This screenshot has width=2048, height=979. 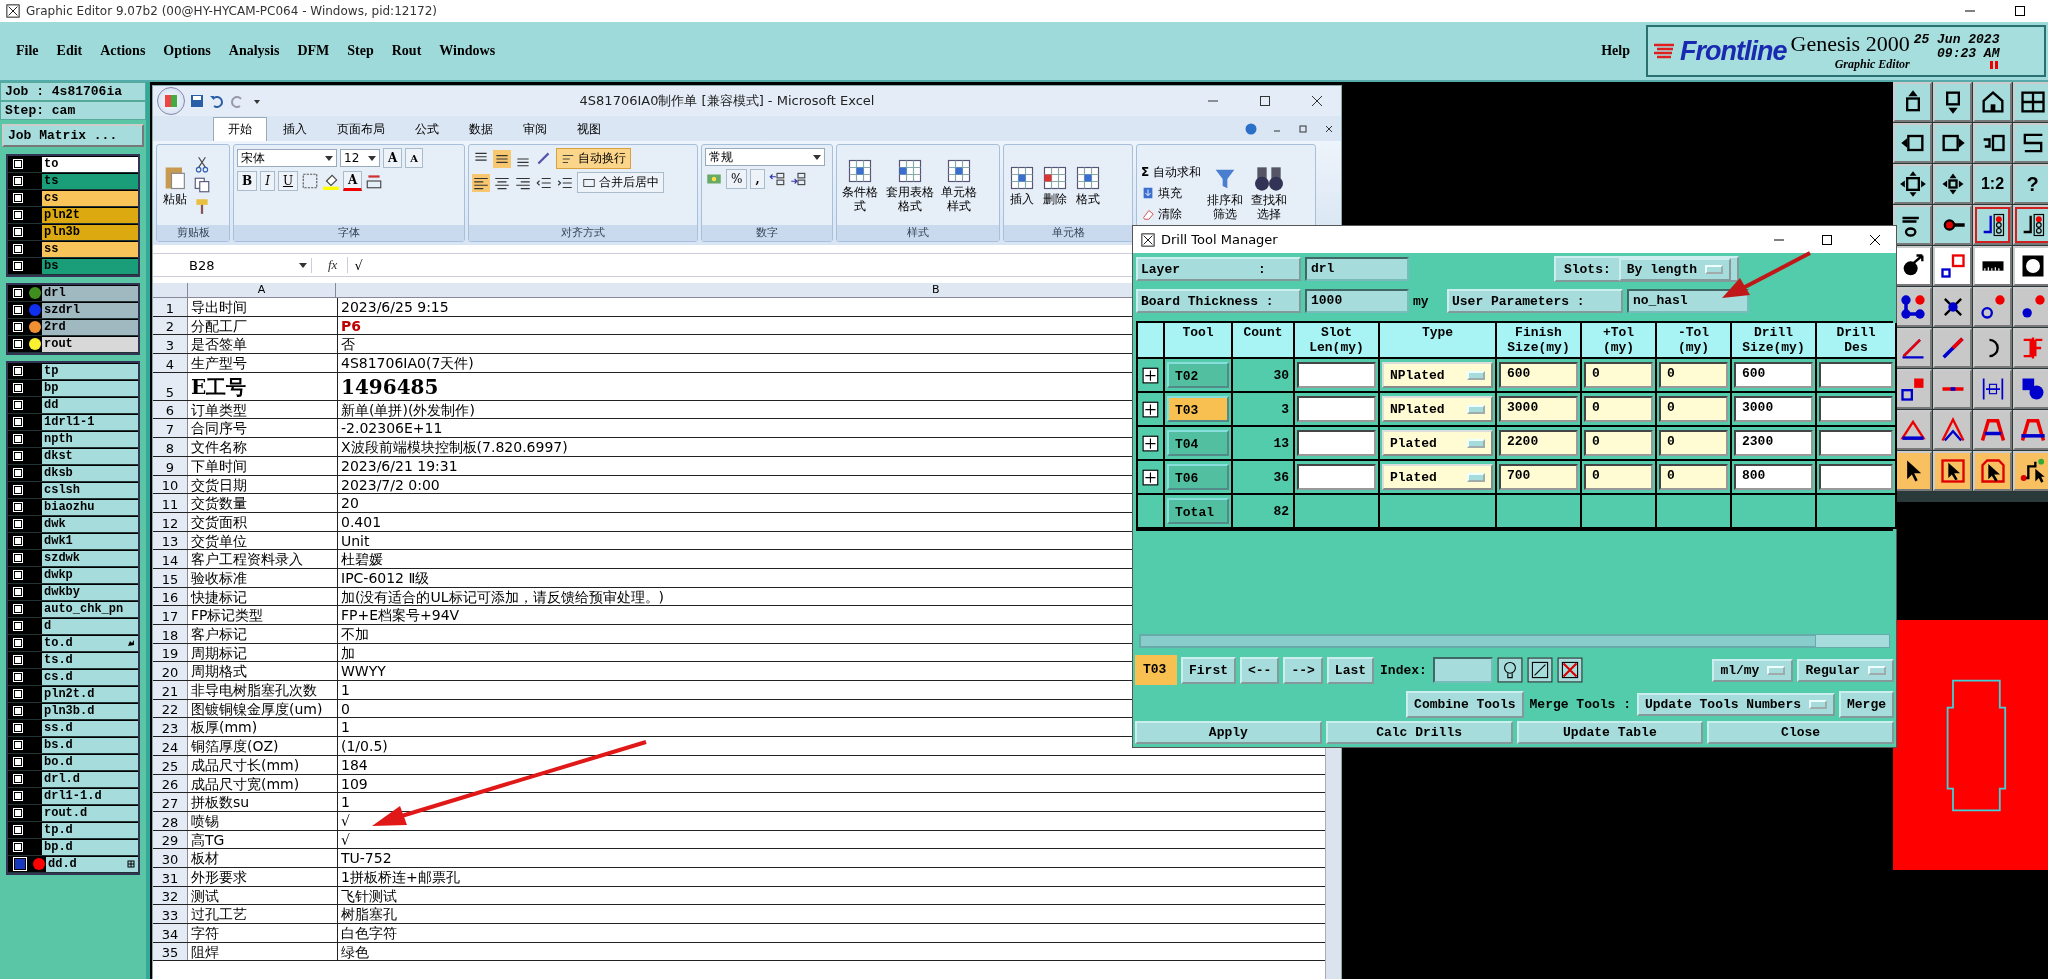 What do you see at coordinates (170, 503) in the screenshot?
I see `row-header: 11` at bounding box center [170, 503].